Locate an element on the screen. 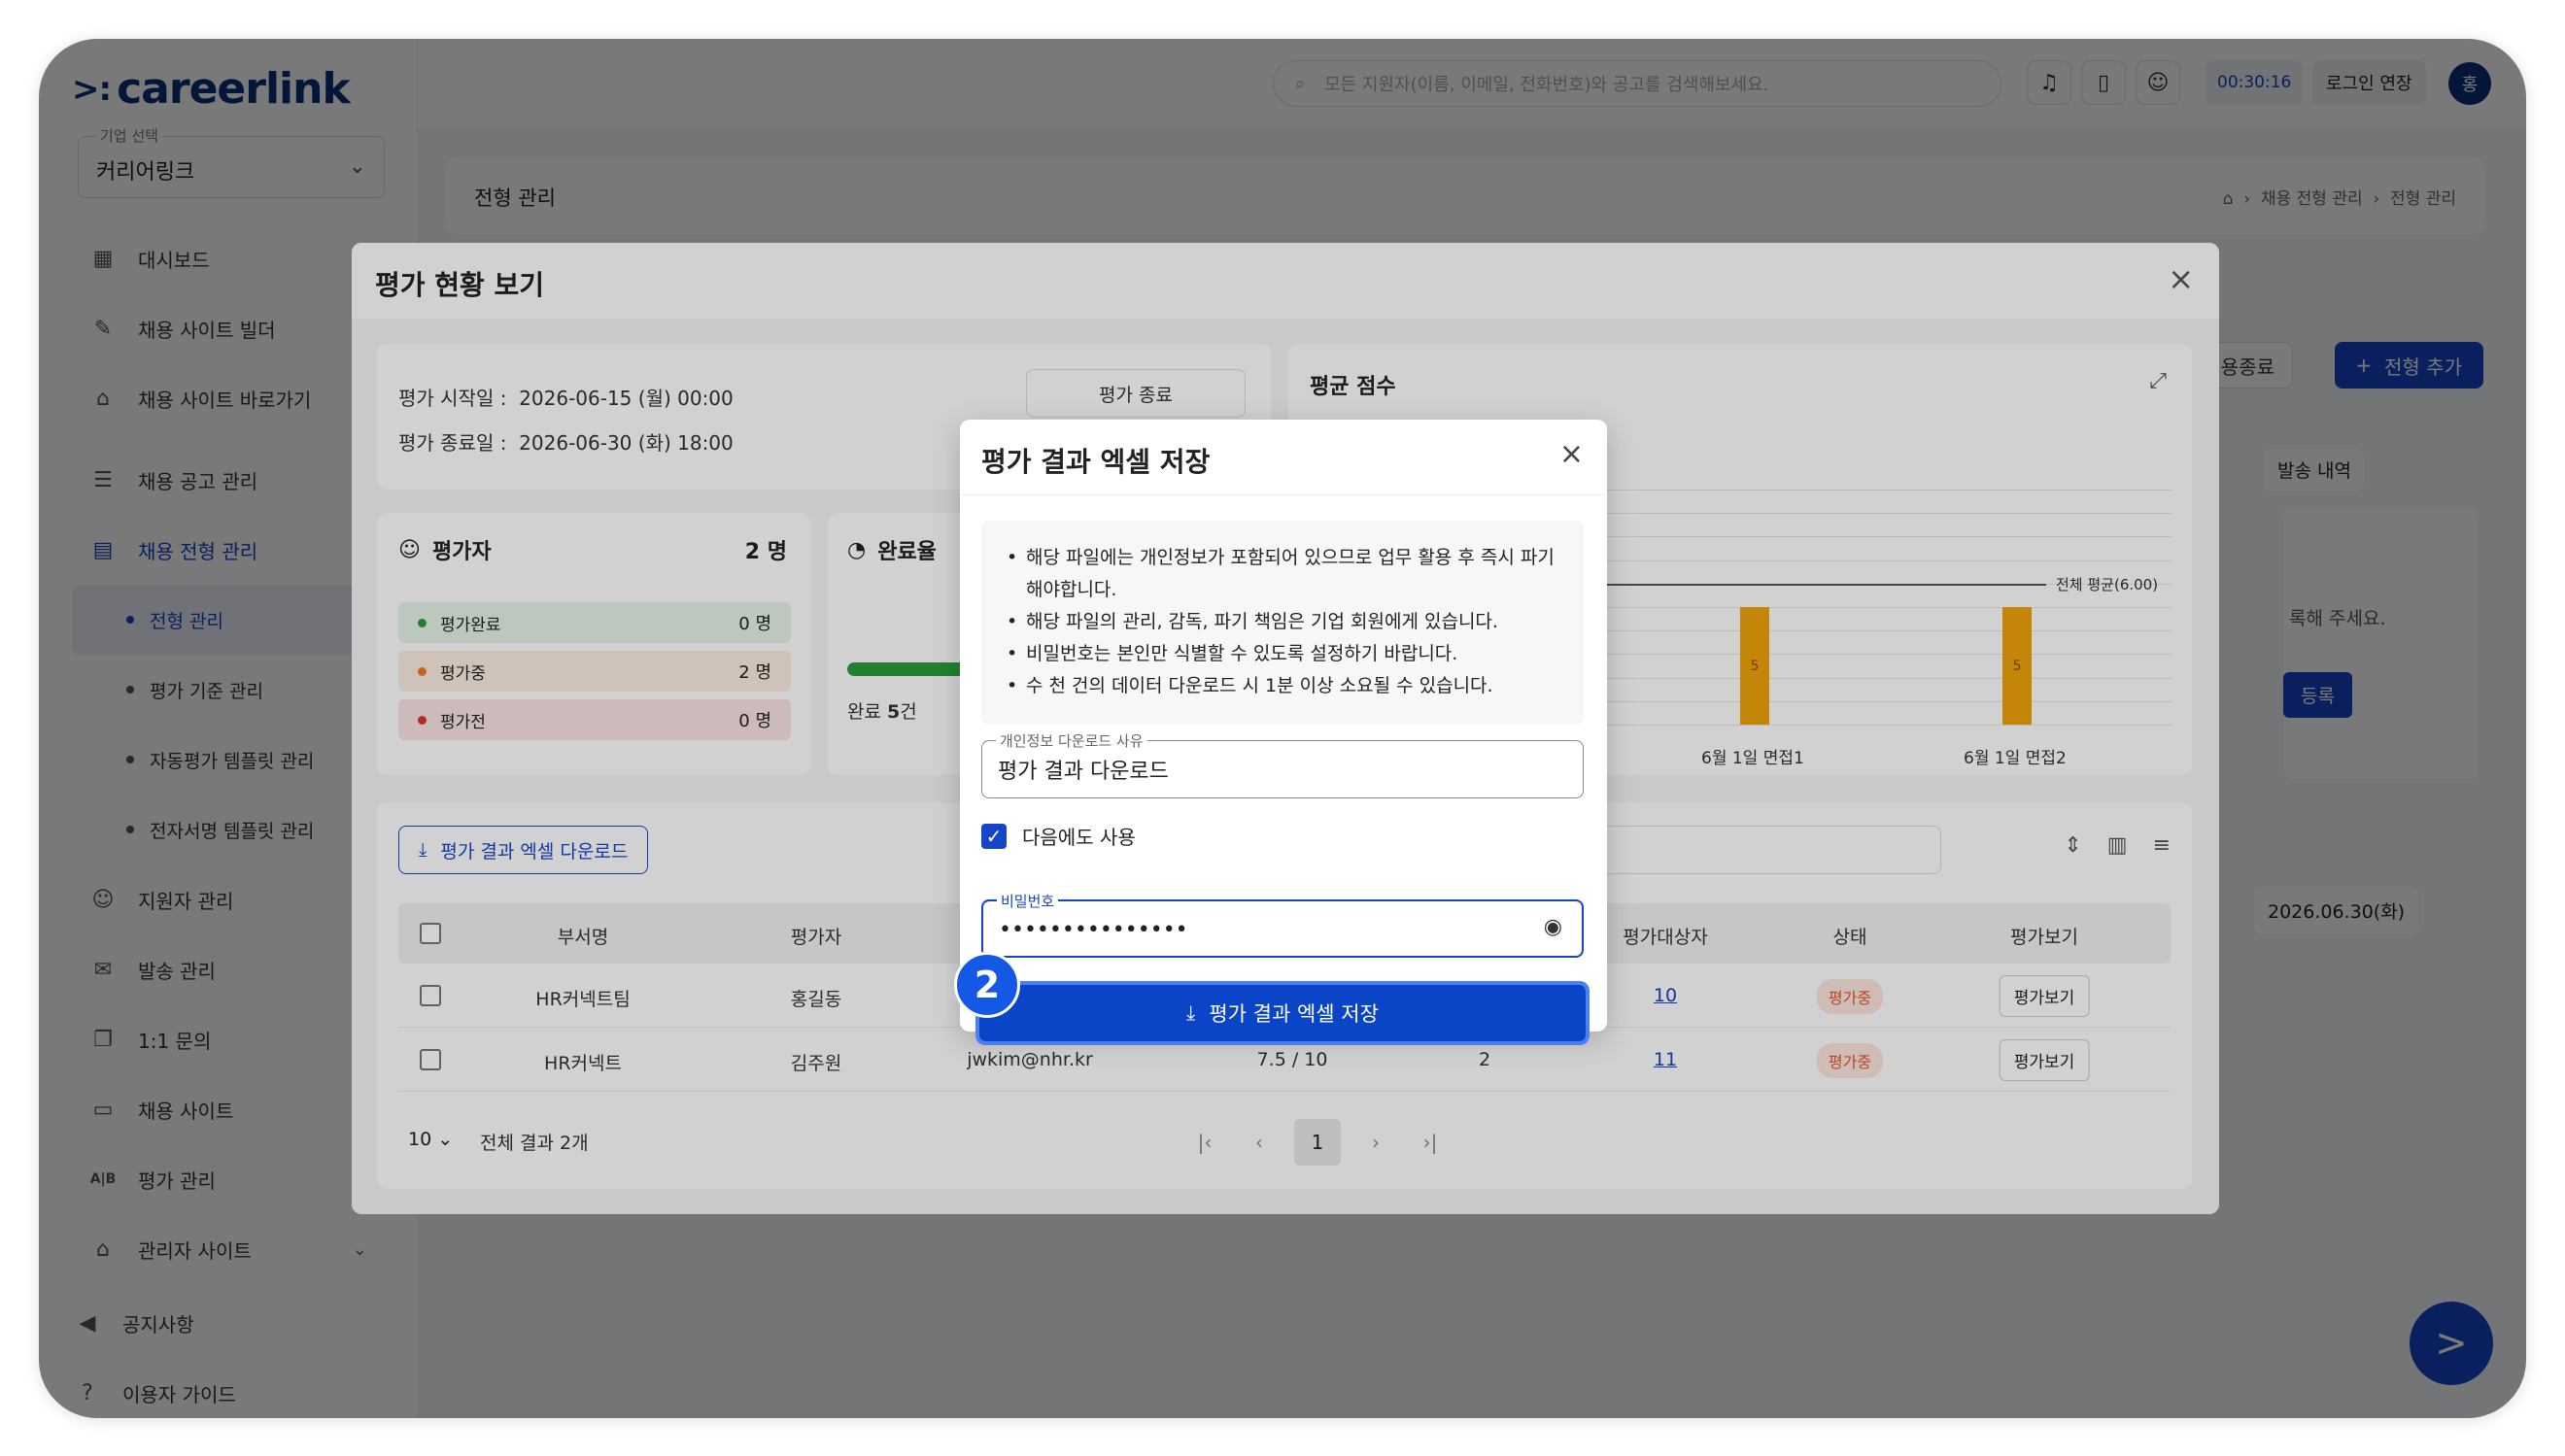 The width and height of the screenshot is (2565, 1456). save-excel-button: ⤓ 평가 결과 엑셀 저장 is located at coordinates (1282, 1013).